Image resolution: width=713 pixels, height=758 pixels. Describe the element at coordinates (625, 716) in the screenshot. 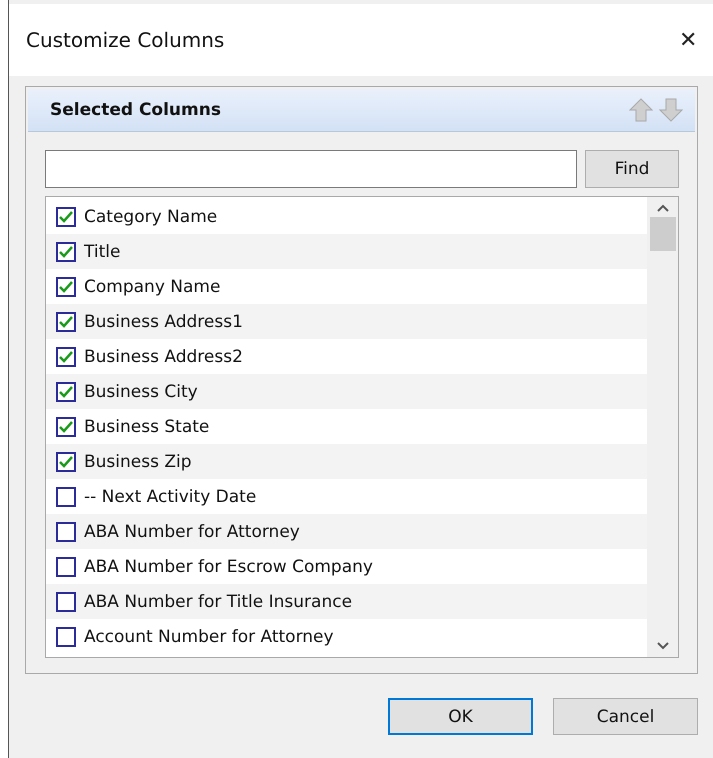

I see `dialog-button: Cancel` at that location.